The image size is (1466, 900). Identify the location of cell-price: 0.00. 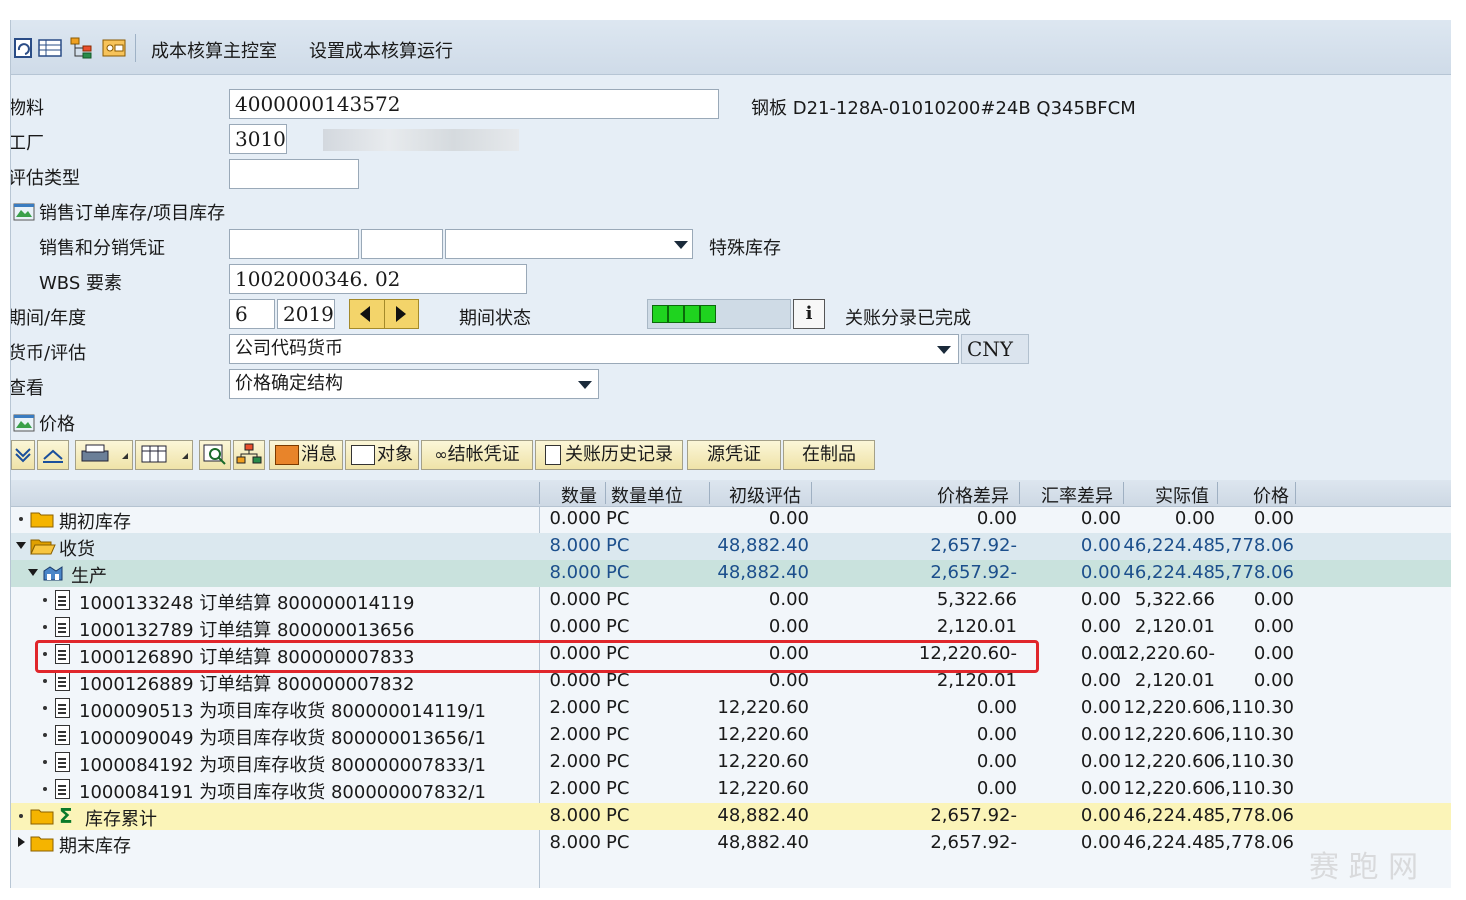
(1273, 518).